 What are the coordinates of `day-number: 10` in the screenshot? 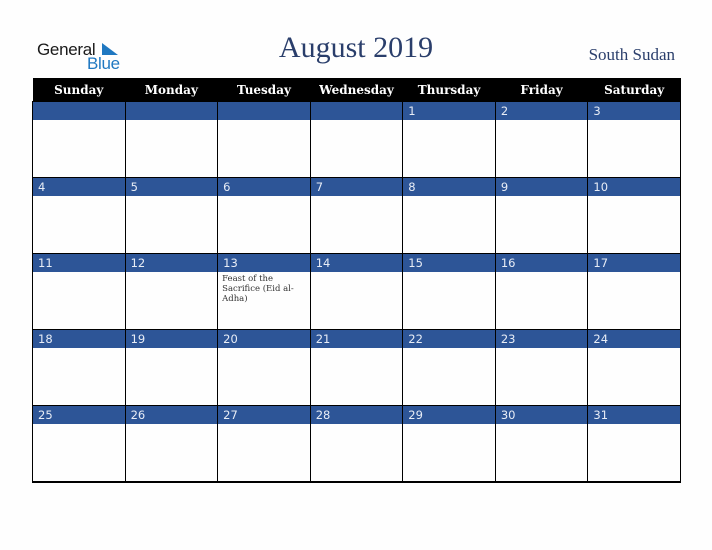 It's located at (634, 186).